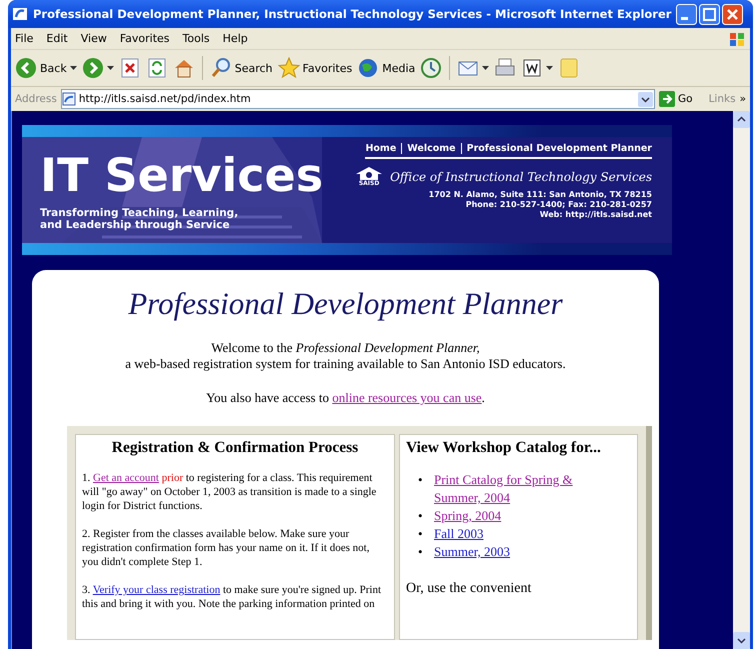 Image resolution: width=755 pixels, height=649 pixels. What do you see at coordinates (469, 589) in the screenshot?
I see `catalog-note: Or, use the convenient` at bounding box center [469, 589].